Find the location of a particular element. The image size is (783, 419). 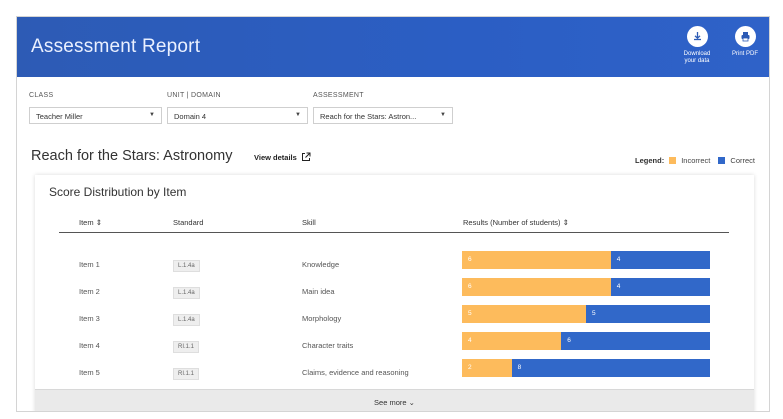

print-pdf-label: Print PDF is located at coordinates (744, 54).